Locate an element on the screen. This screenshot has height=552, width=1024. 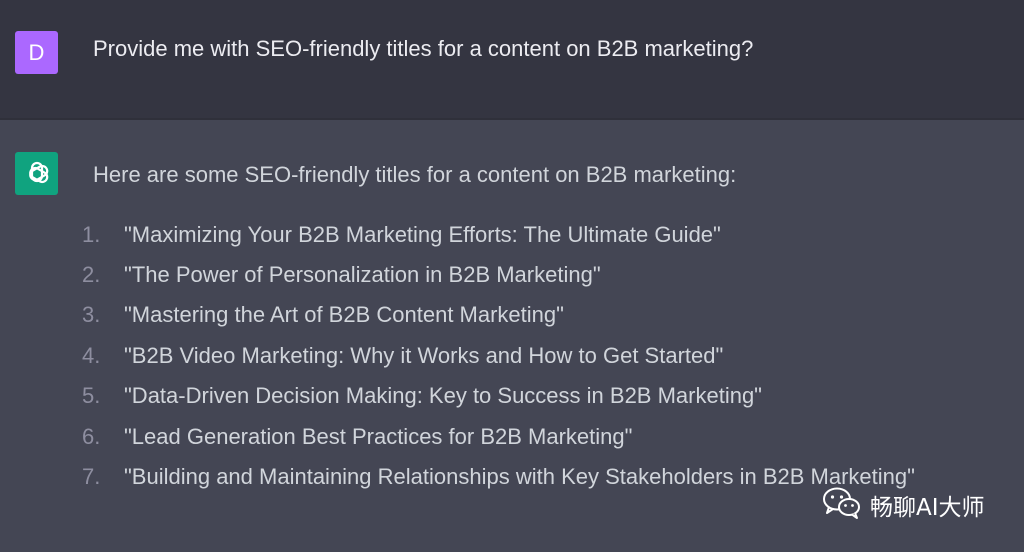
wechat-icon is located at coordinates (842, 505).